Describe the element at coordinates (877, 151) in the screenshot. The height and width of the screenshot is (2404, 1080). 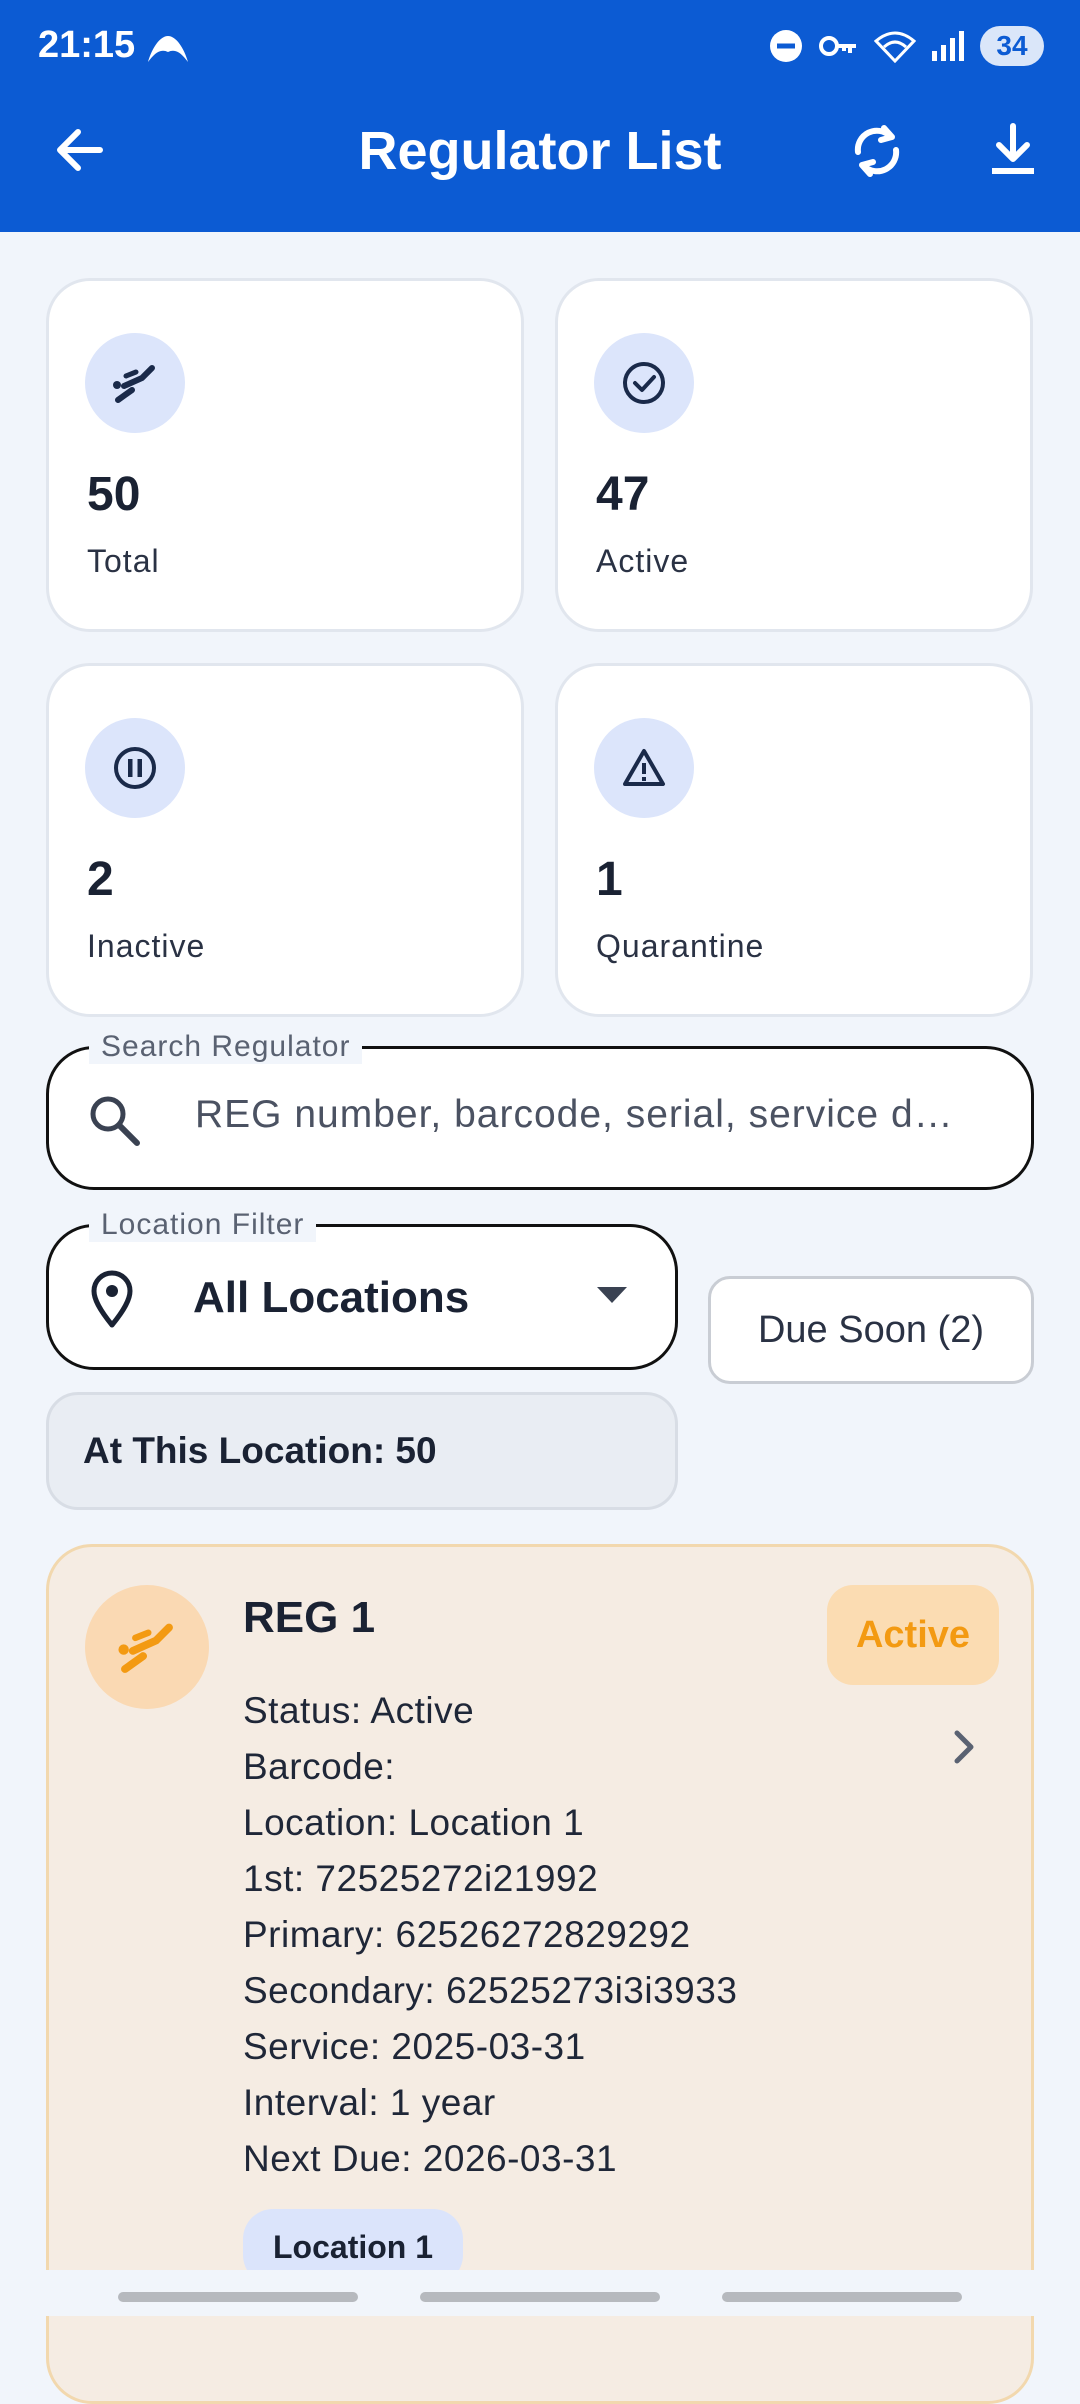
I see `sync-icon` at that location.